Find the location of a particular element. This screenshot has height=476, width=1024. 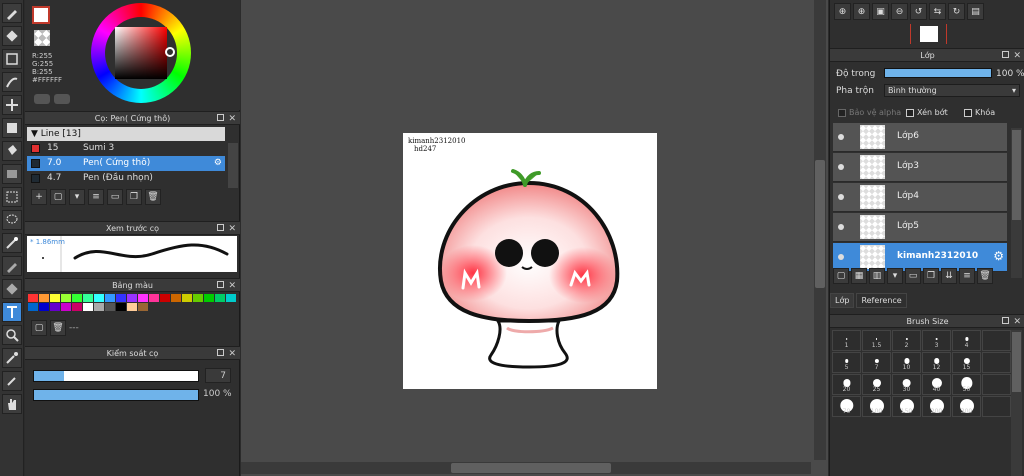

duplicate-brush-icon: ❐ is located at coordinates (134, 197).